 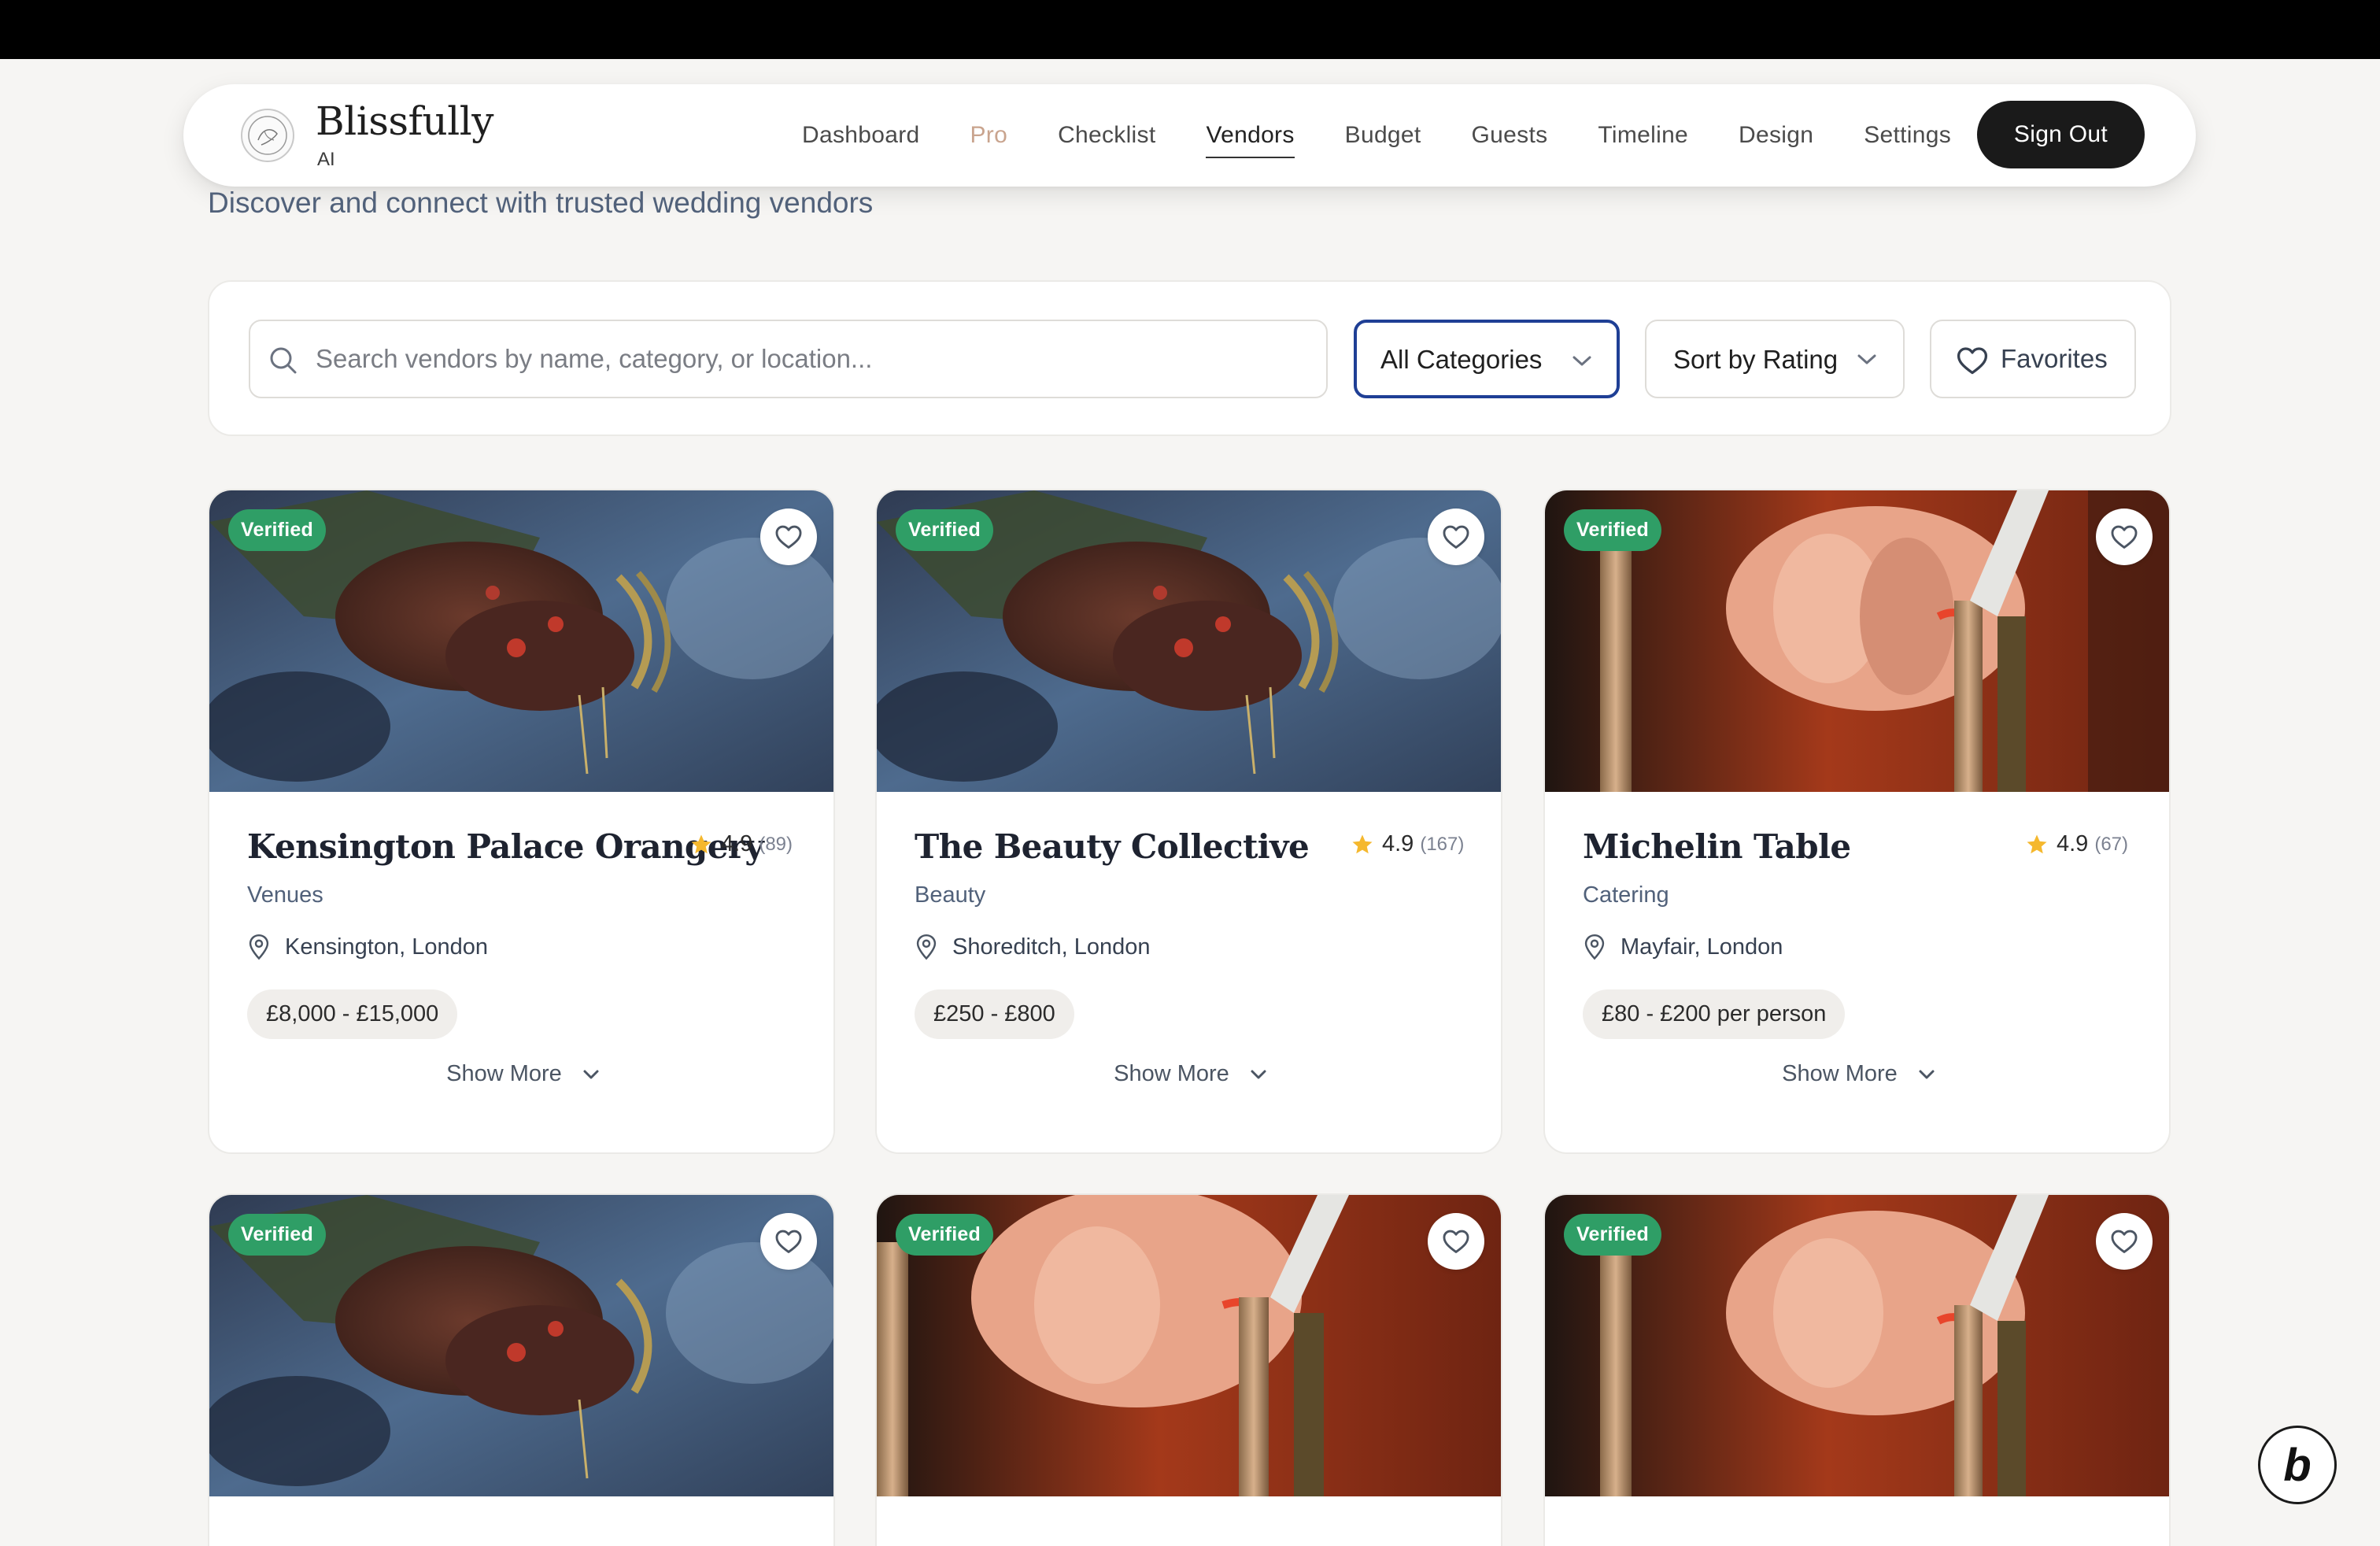 I want to click on location-text: Mayfair, London, so click(x=1702, y=947).